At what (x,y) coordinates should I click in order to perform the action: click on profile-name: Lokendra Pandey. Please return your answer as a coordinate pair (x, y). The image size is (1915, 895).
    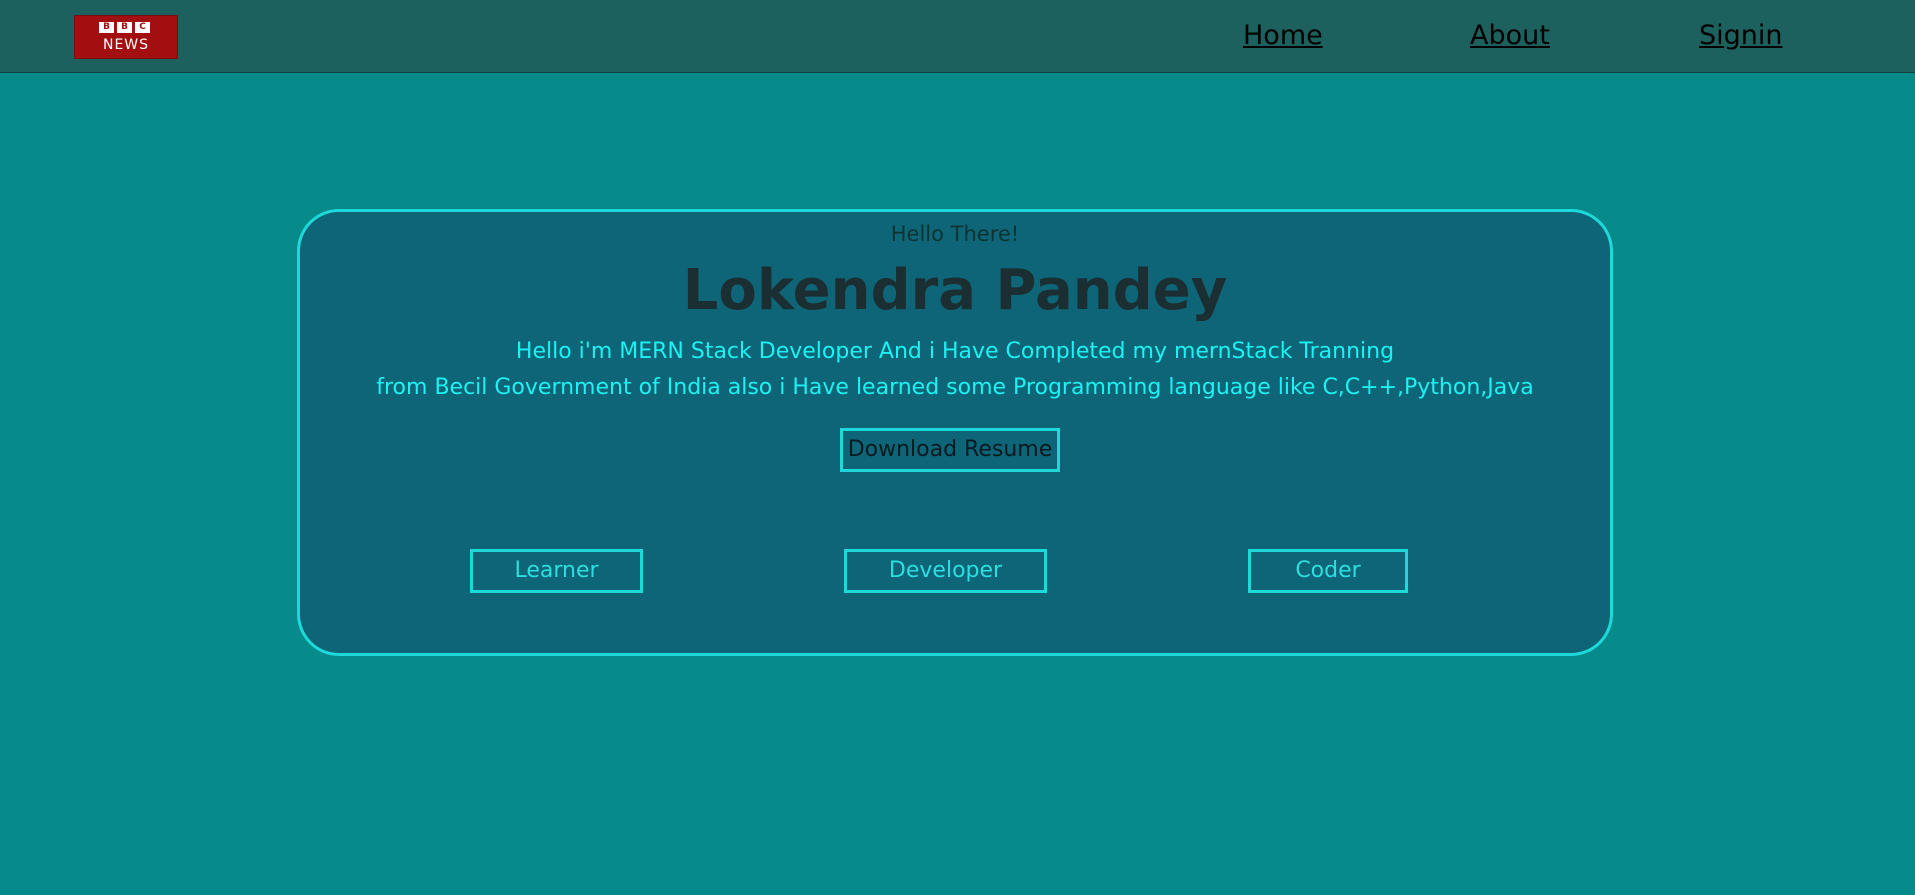
    Looking at the image, I should click on (955, 290).